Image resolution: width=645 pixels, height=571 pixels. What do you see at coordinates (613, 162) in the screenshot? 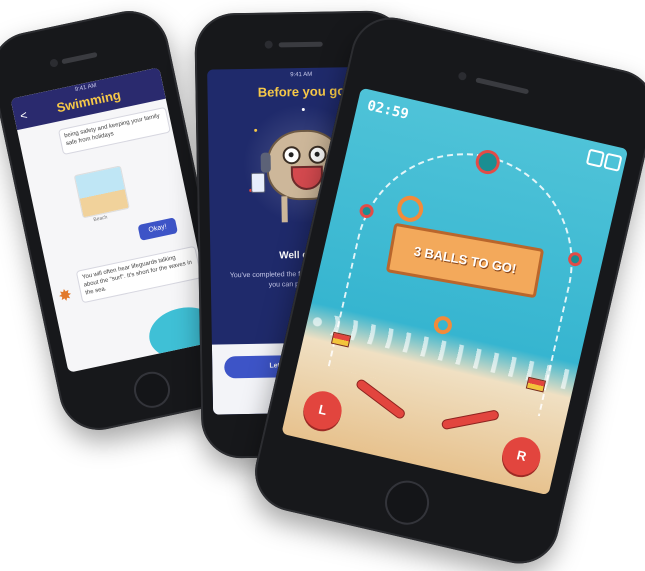
I see `settings-icon` at bounding box center [613, 162].